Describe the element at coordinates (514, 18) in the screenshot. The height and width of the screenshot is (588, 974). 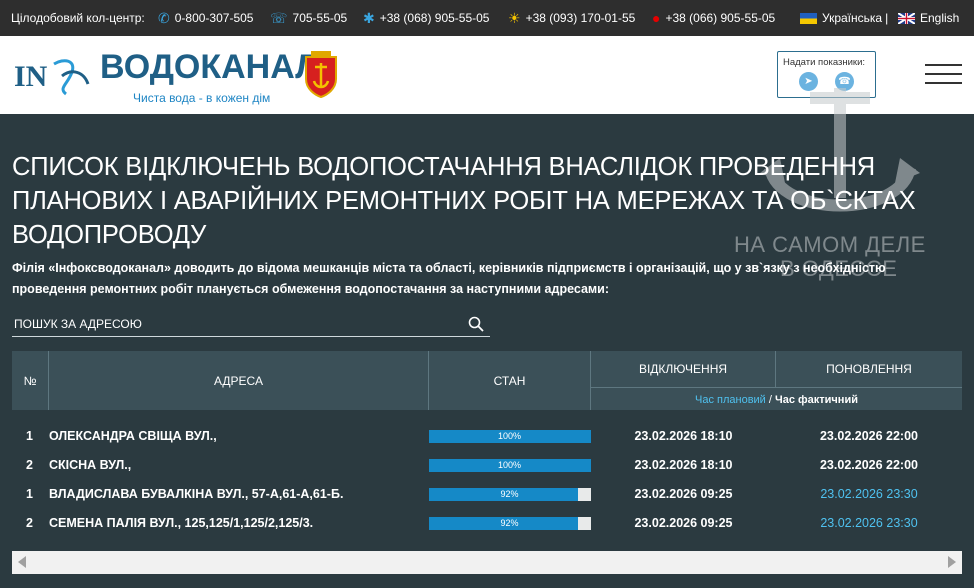
I see `lifecell-icon: ☀` at that location.